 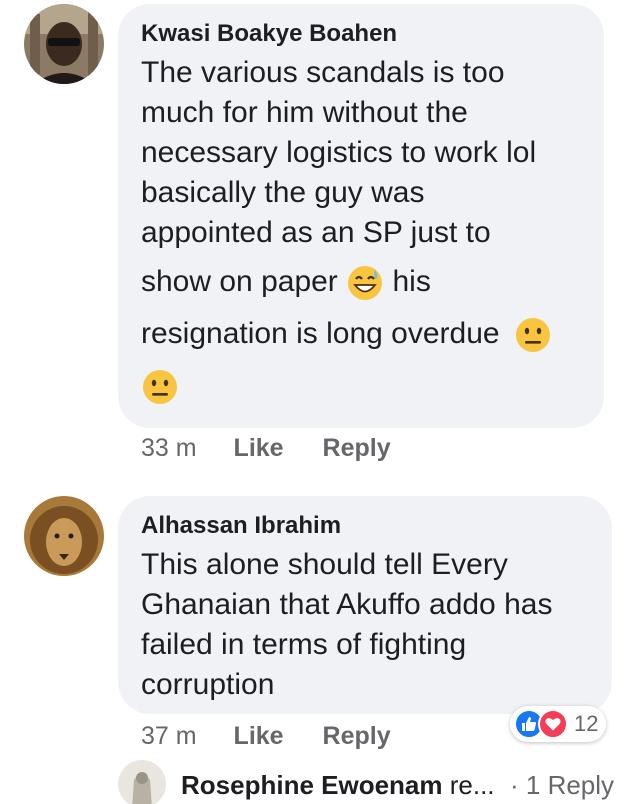 What do you see at coordinates (312, 785) in the screenshot?
I see `reply-author: Rosephine Ewoenam` at bounding box center [312, 785].